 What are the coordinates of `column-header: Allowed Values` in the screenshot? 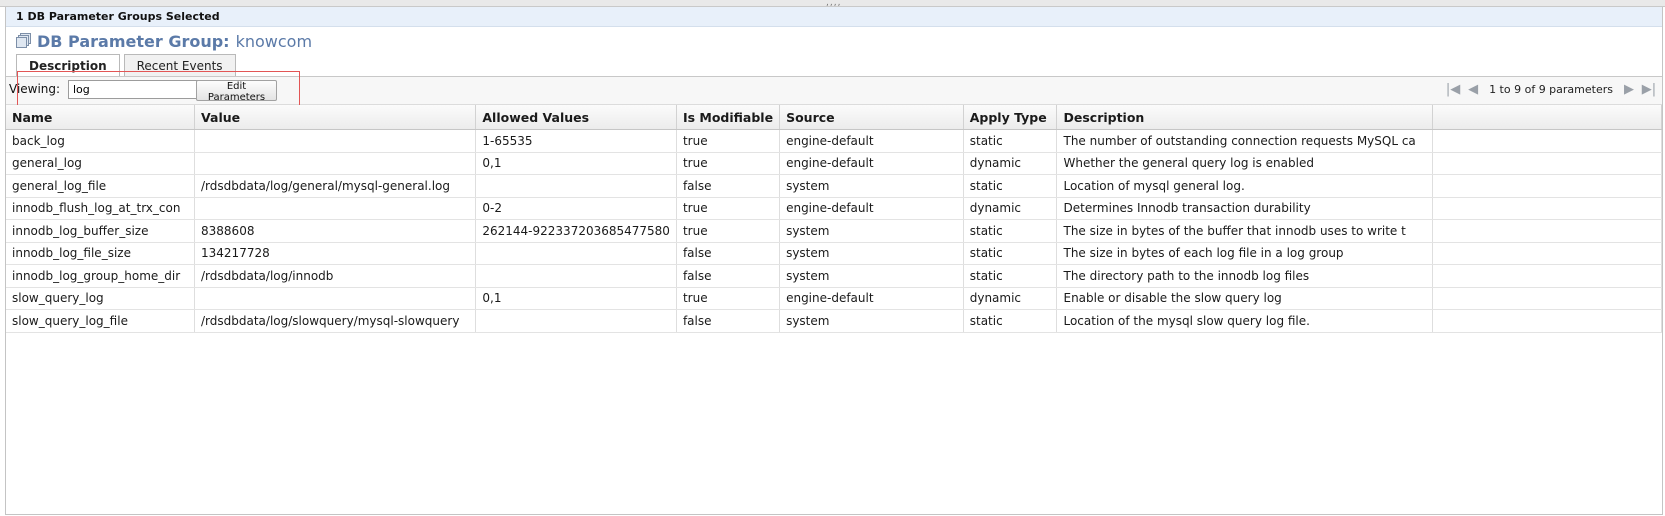 It's located at (576, 117).